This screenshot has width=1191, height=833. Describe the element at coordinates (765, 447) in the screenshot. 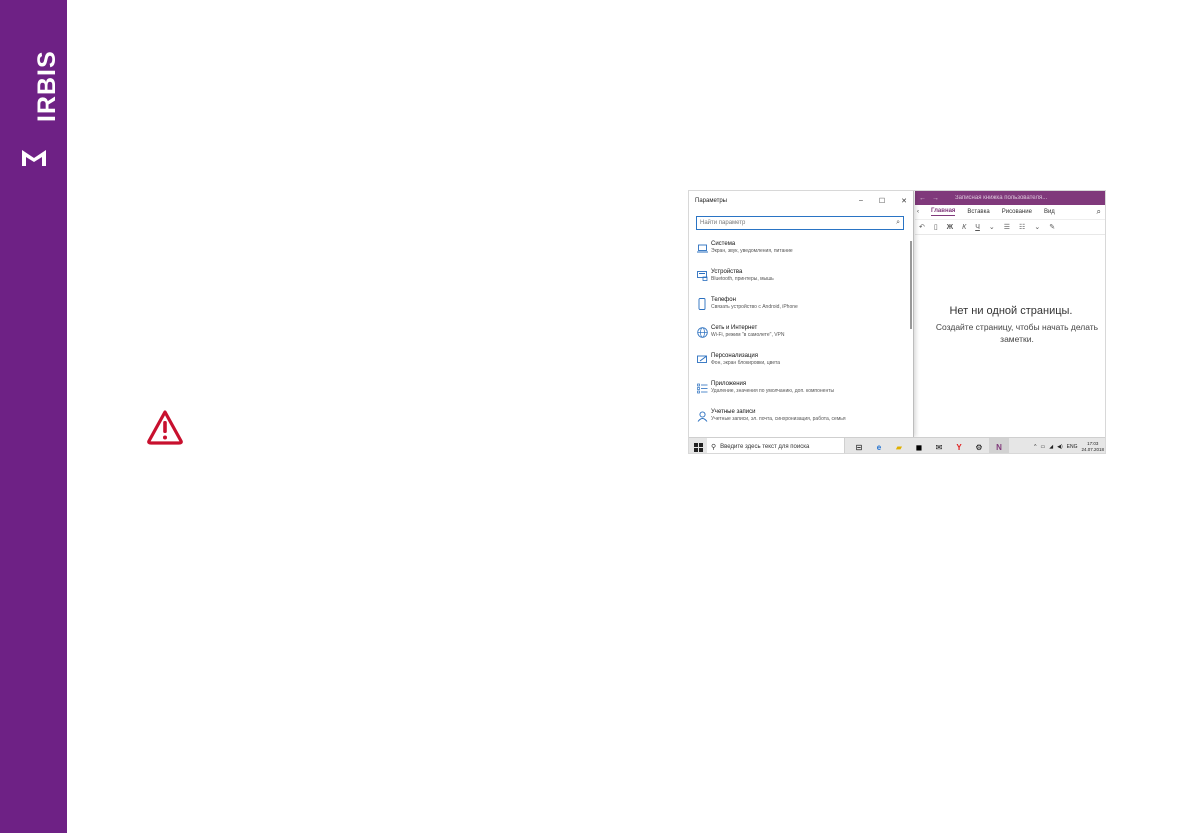

I see `taskbar-search-text: Введите здесь текст для поиска` at that location.